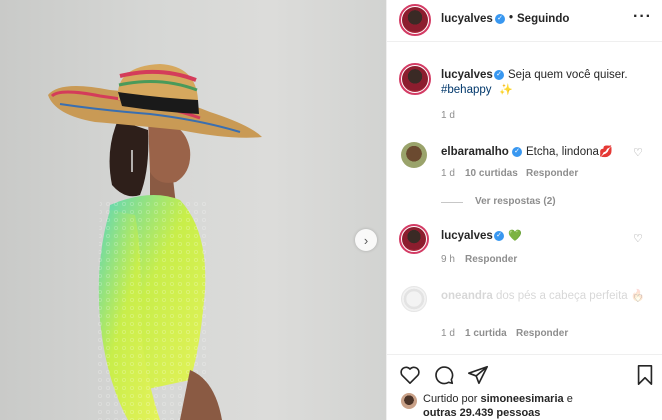 The image size is (662, 420). I want to click on post-header: lucyalves ✓ • Seguindo ···, so click(524, 21).